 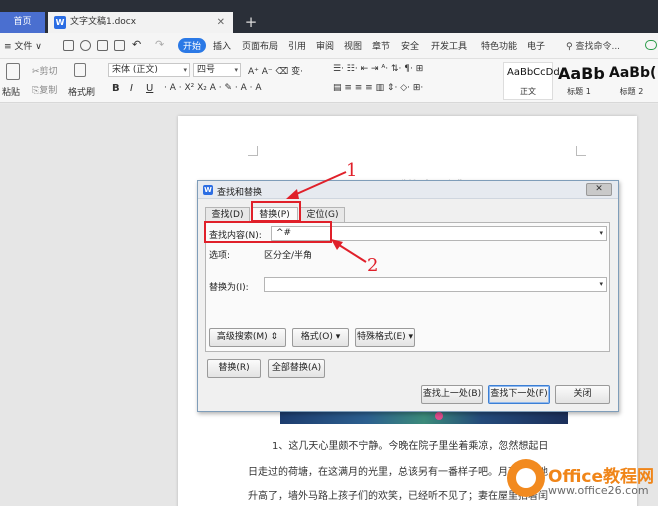 What do you see at coordinates (159, 44) in the screenshot?
I see `redo-icon: ↷` at bounding box center [159, 44].